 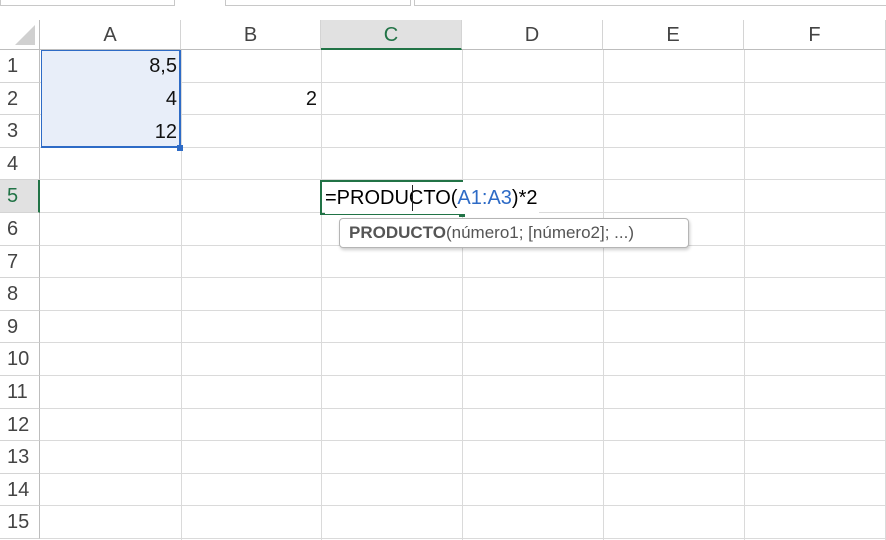 What do you see at coordinates (20, 327) in the screenshot?
I see `row-header-9: 9` at bounding box center [20, 327].